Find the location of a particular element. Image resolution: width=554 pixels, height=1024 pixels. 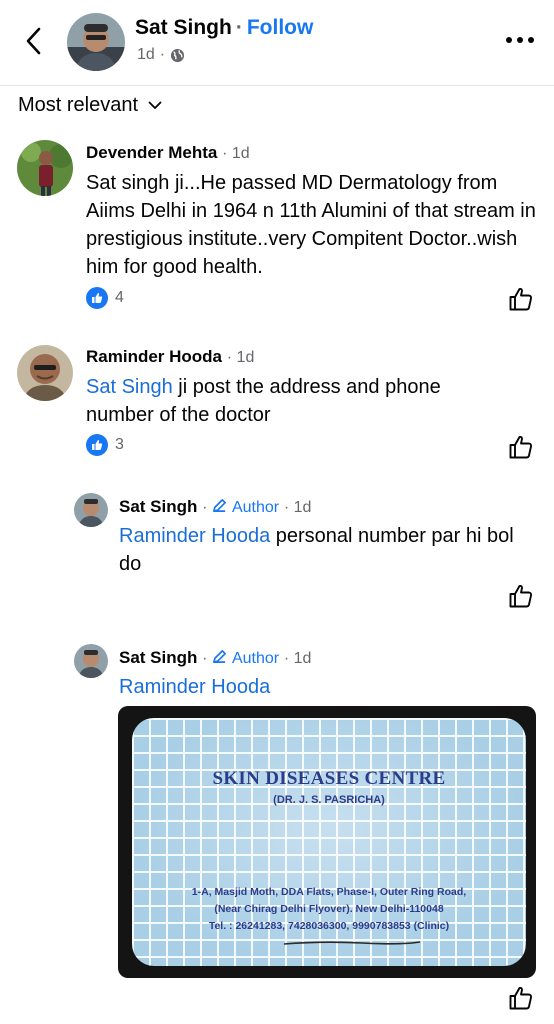

author-name: Sat Singh is located at coordinates (183, 27).